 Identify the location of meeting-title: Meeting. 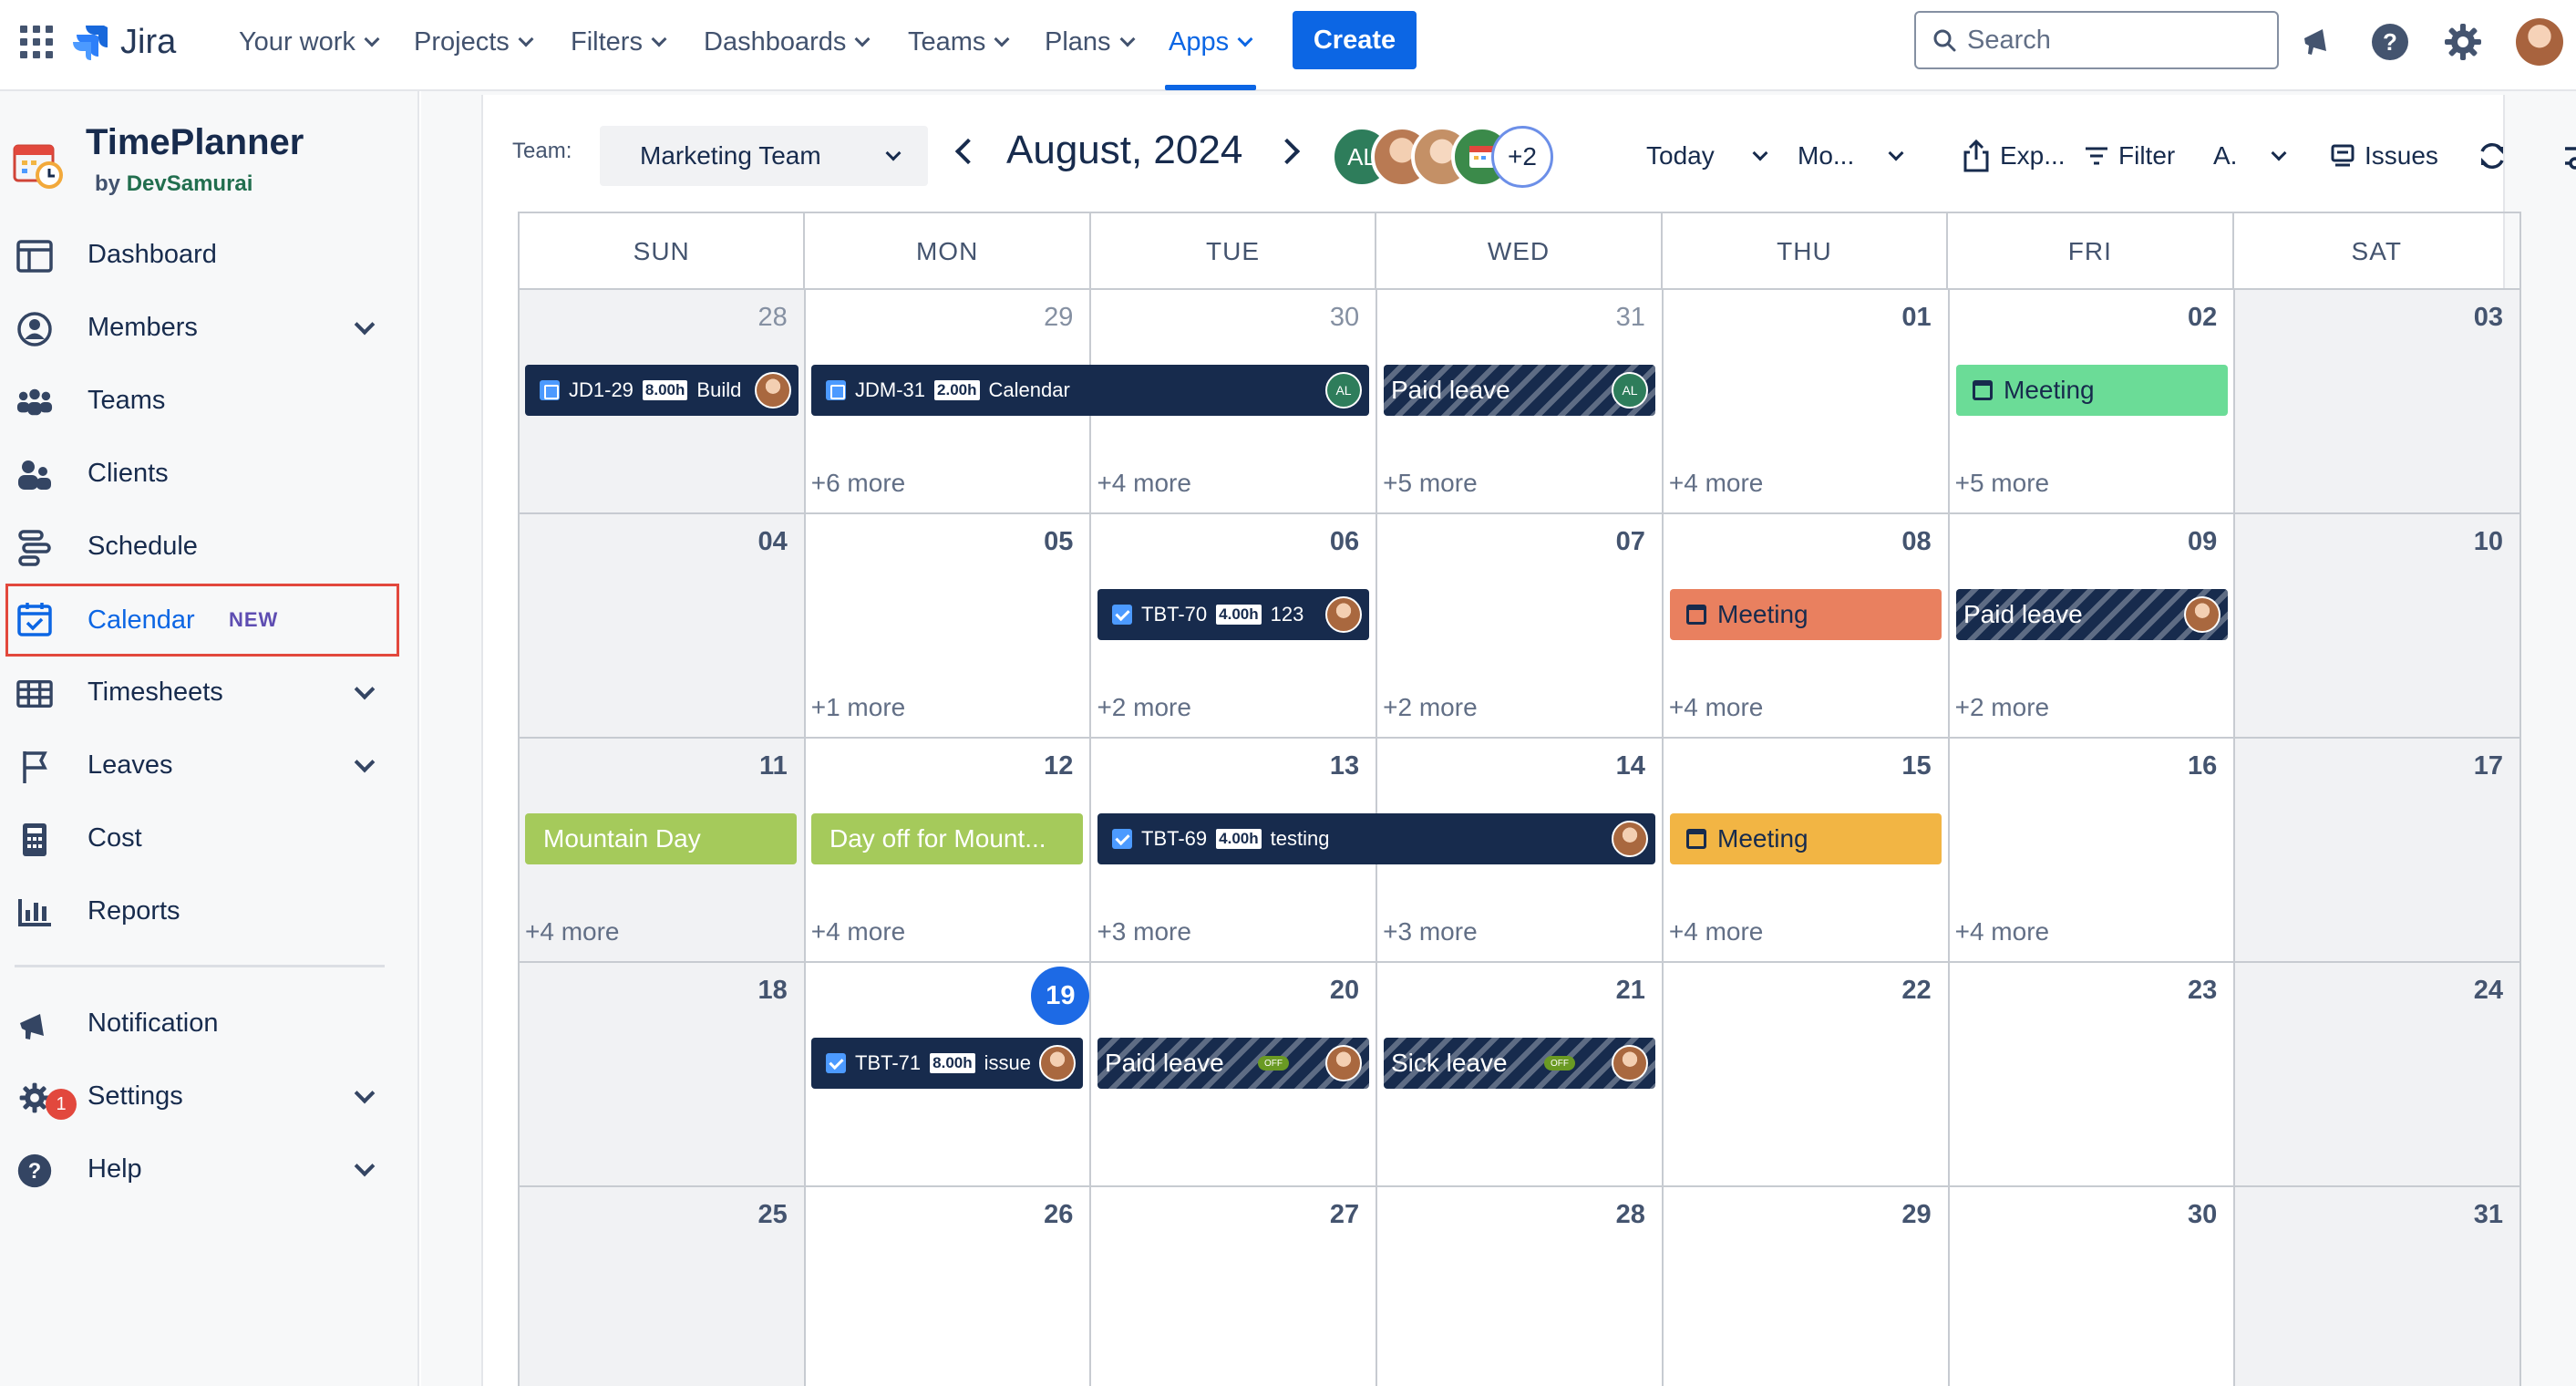
(1762, 614).